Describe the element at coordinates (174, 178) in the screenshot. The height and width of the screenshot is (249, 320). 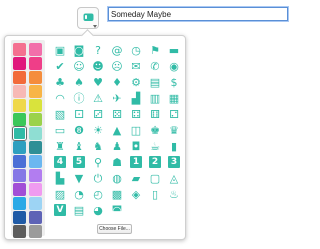
I see `cake-icon: ◬` at that location.